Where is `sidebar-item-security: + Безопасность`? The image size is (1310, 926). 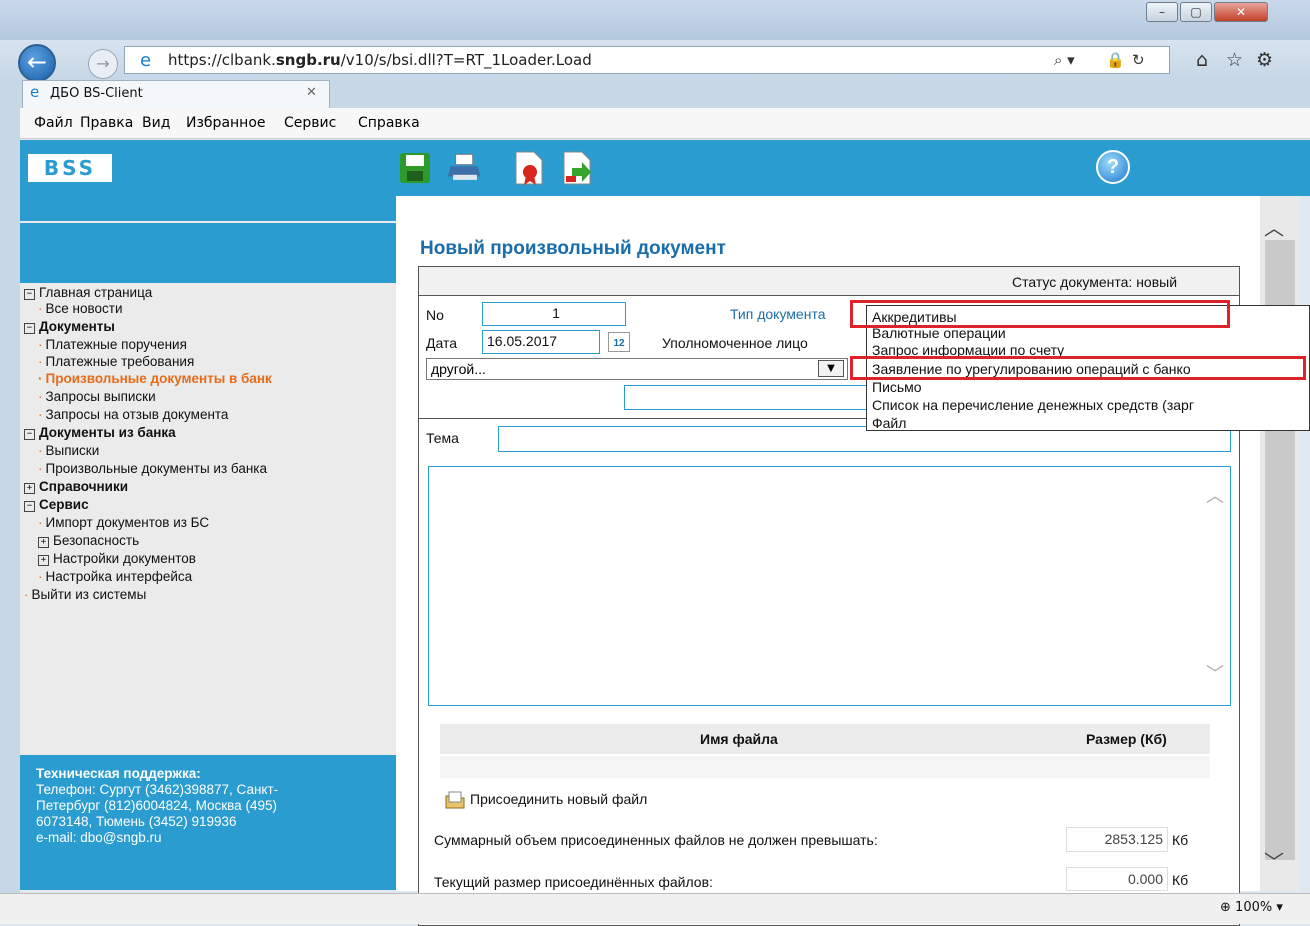 sidebar-item-security: + Безопасность is located at coordinates (88, 540).